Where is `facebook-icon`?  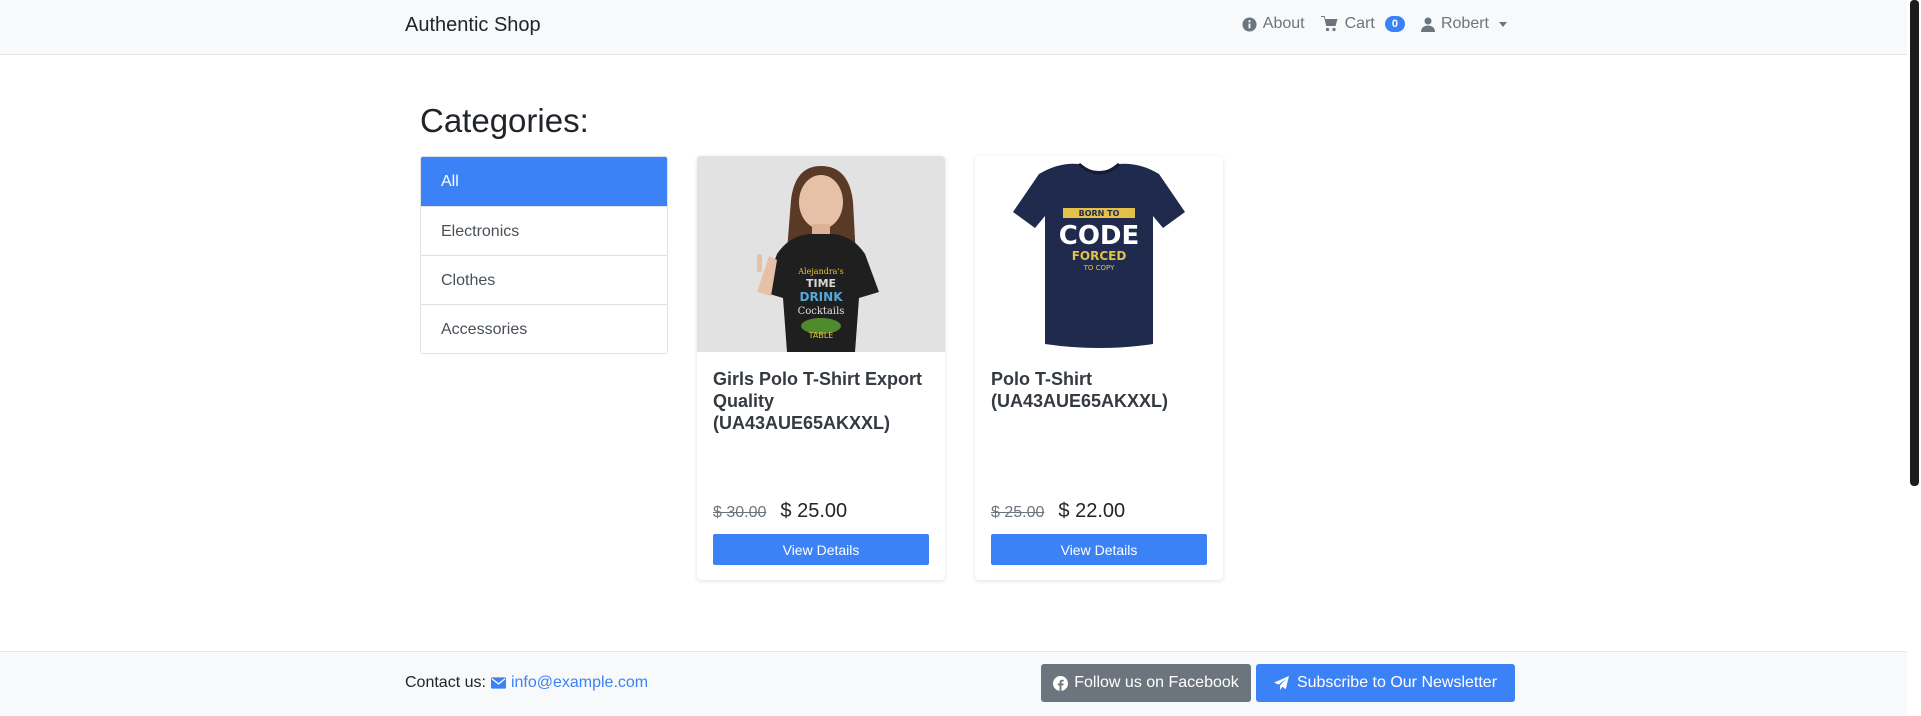
facebook-icon is located at coordinates (1061, 683).